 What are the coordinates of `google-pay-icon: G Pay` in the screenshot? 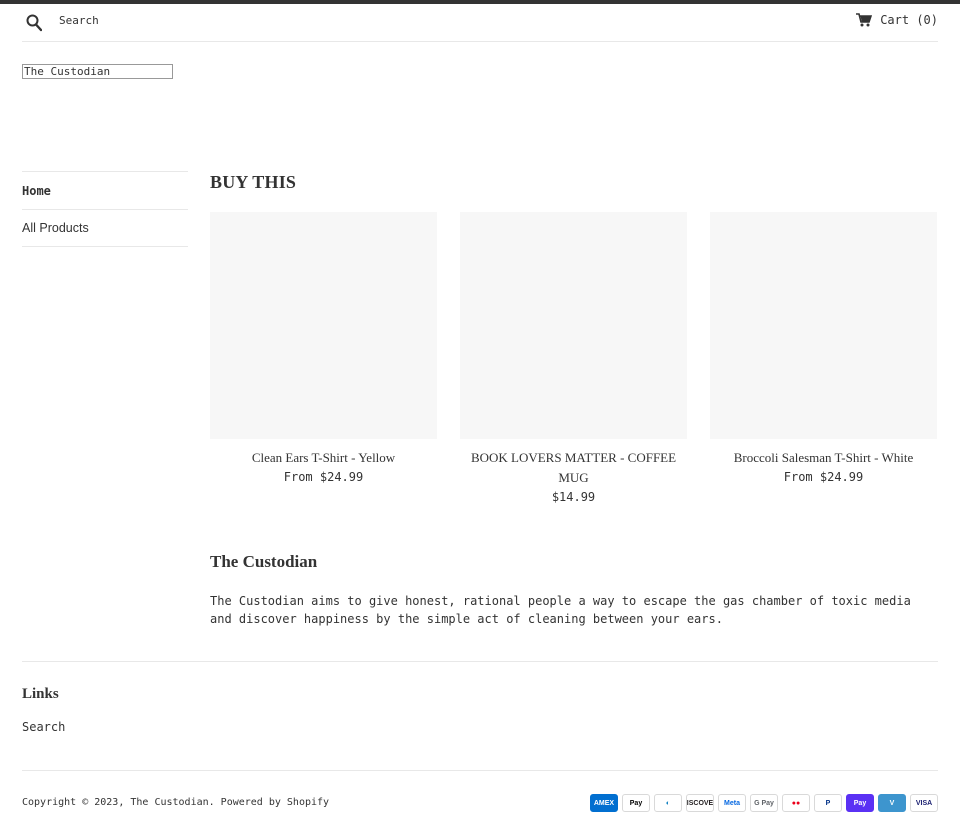 It's located at (764, 803).